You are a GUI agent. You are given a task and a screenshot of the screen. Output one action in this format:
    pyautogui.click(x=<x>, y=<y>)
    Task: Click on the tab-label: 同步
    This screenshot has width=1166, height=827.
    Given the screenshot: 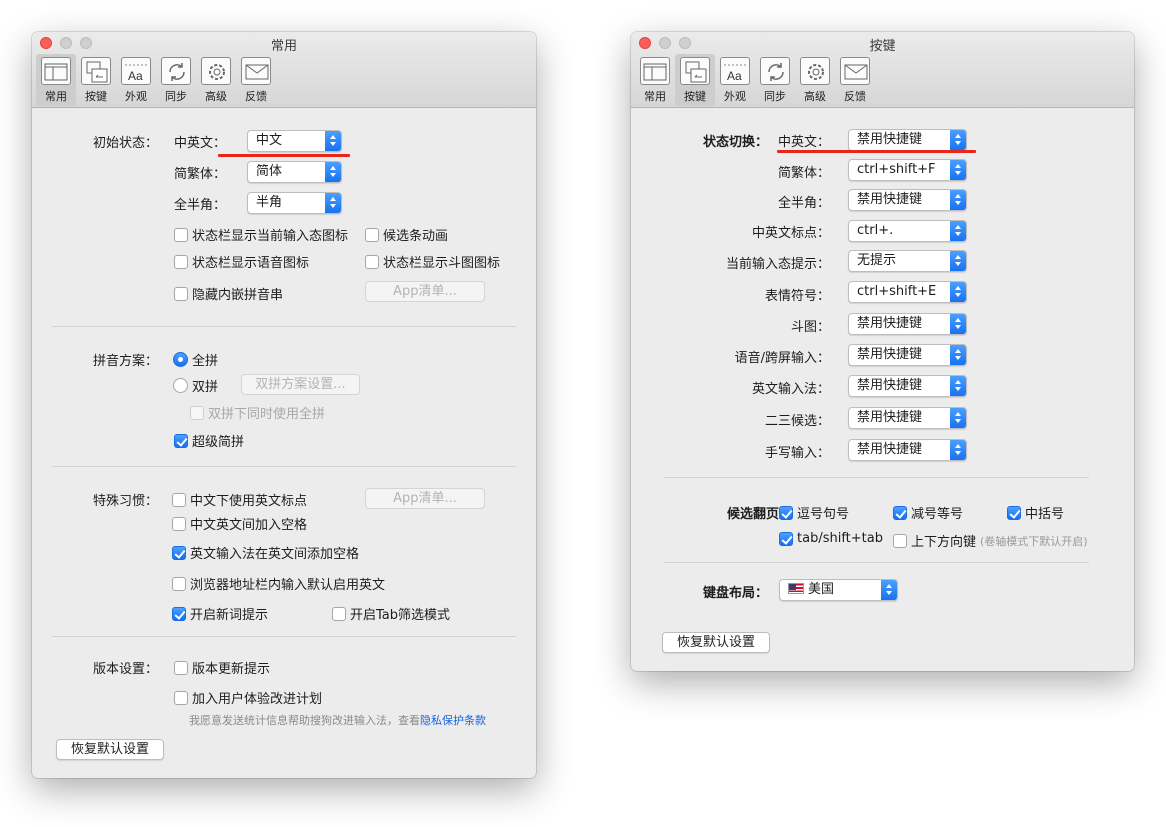 What is the action you would take?
    pyautogui.click(x=775, y=96)
    